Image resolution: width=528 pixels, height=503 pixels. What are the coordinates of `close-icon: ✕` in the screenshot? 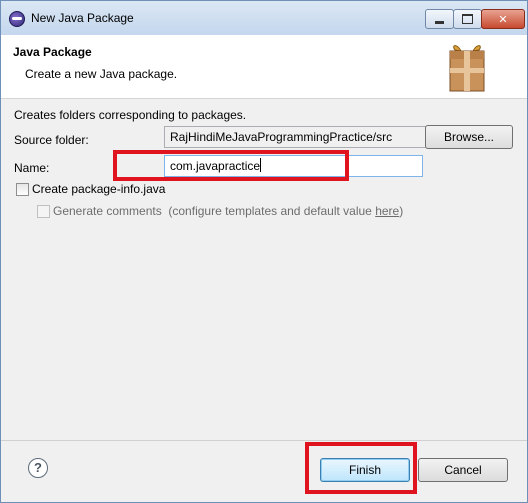 It's located at (503, 19).